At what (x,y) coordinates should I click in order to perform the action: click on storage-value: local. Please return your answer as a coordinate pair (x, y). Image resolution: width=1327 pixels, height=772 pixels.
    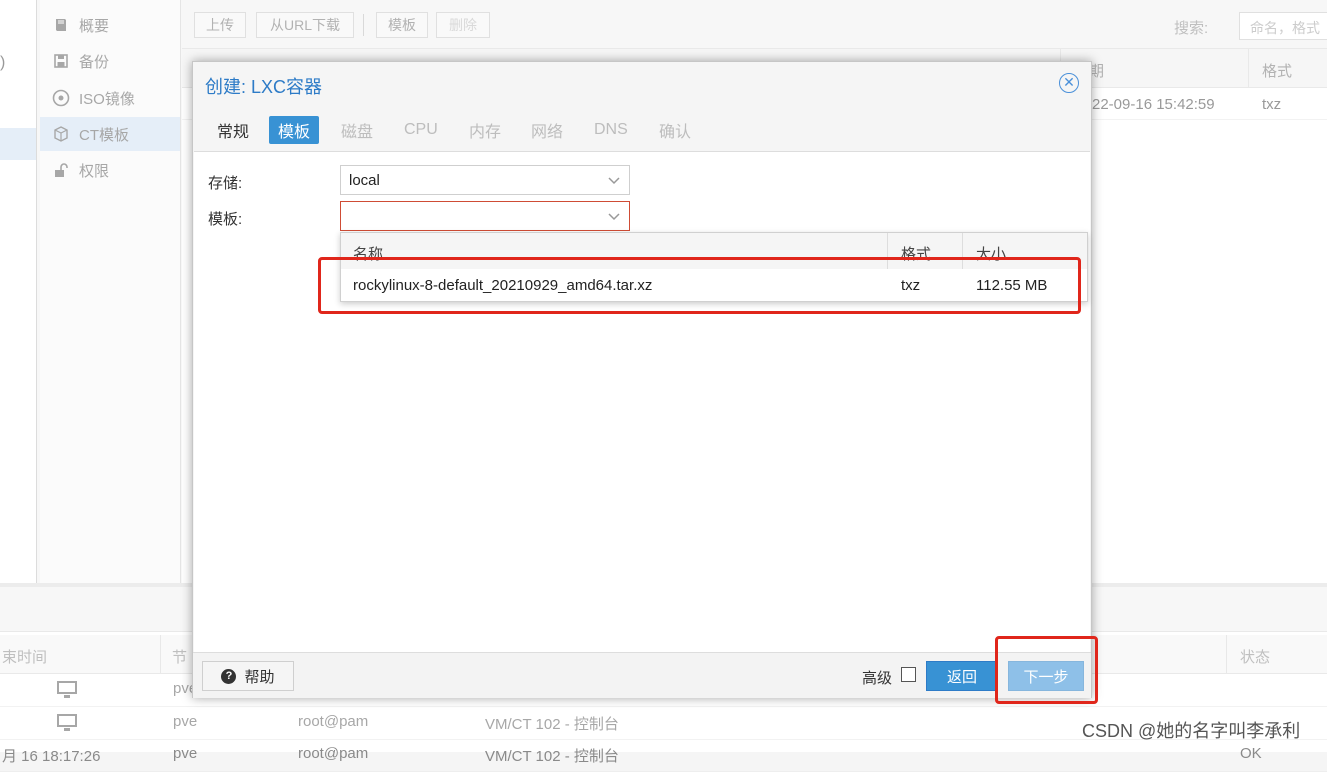
    Looking at the image, I should click on (364, 180).